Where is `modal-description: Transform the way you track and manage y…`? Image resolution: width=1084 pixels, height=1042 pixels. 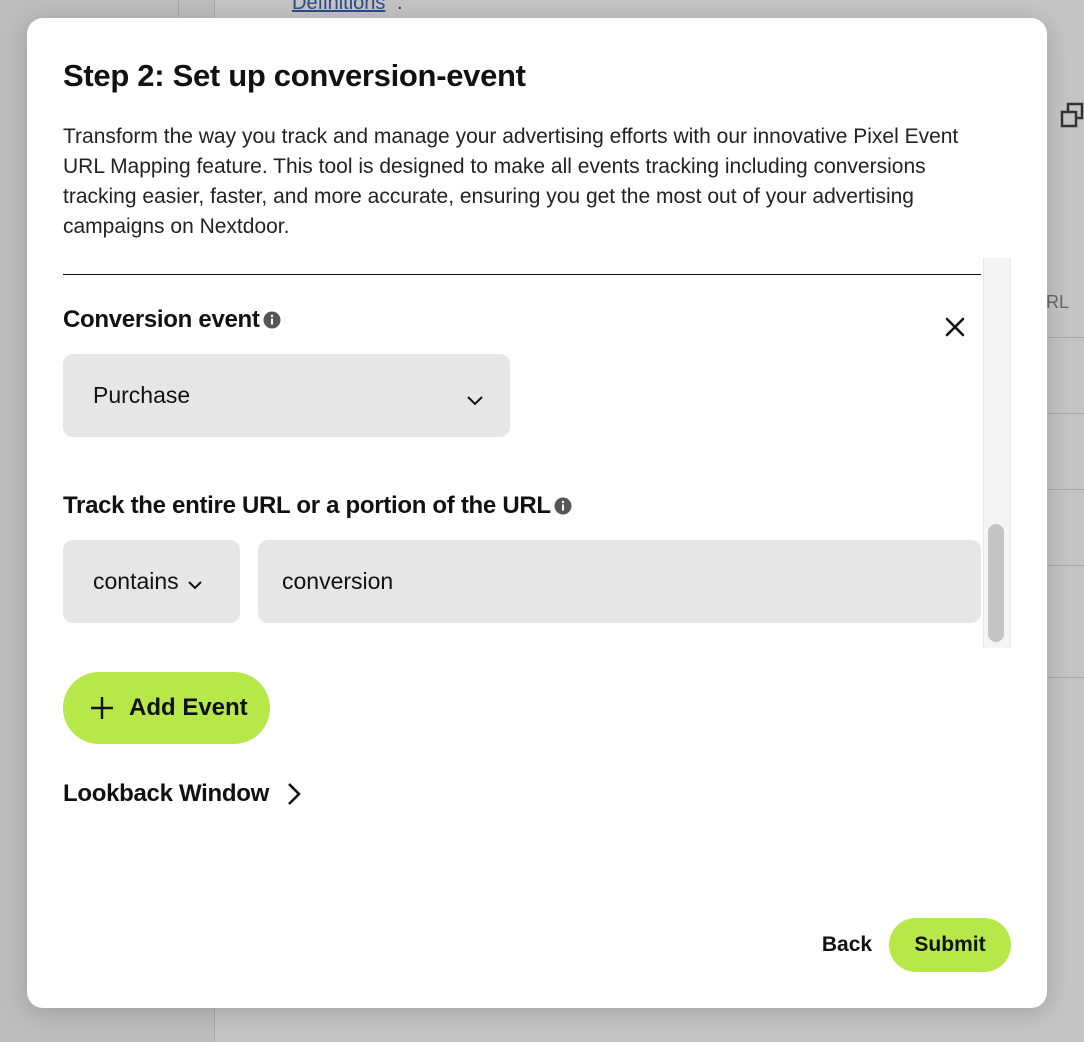
modal-description: Transform the way you track and manage y… is located at coordinates (511, 181).